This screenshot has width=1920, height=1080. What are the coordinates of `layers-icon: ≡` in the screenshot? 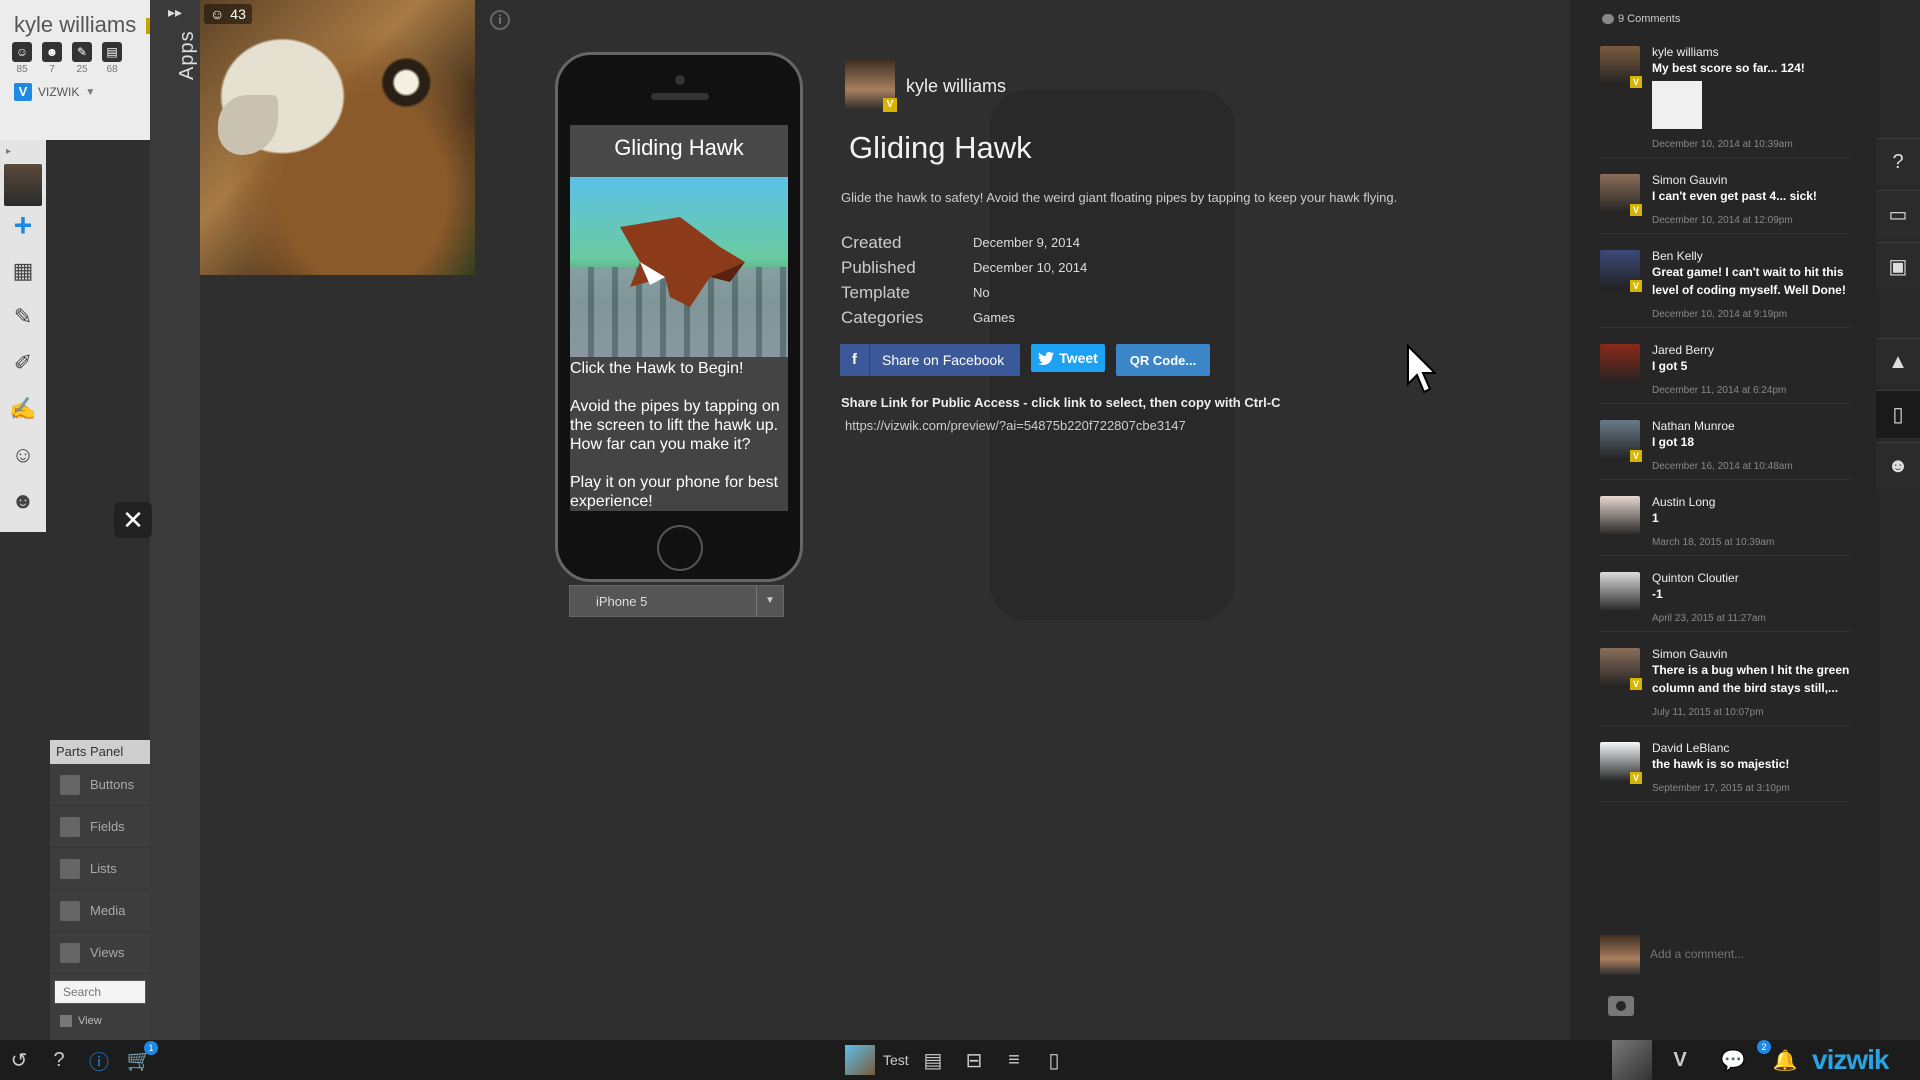 It's located at (1014, 1060).